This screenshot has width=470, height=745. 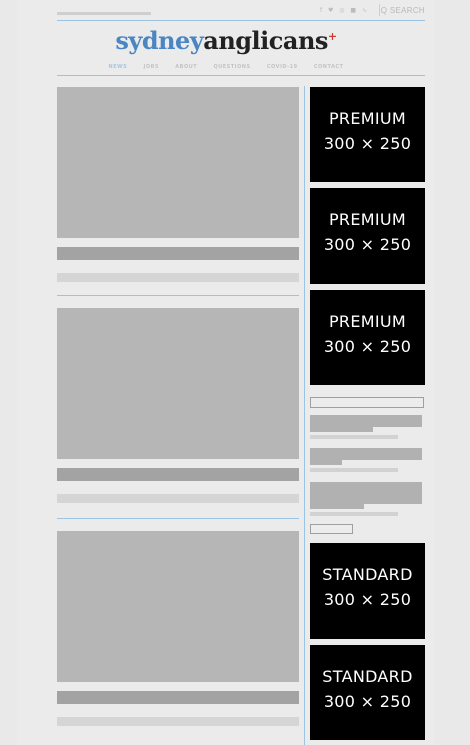 I want to click on ad-standard-1: STANDARD 300 × 250, so click(x=367, y=591).